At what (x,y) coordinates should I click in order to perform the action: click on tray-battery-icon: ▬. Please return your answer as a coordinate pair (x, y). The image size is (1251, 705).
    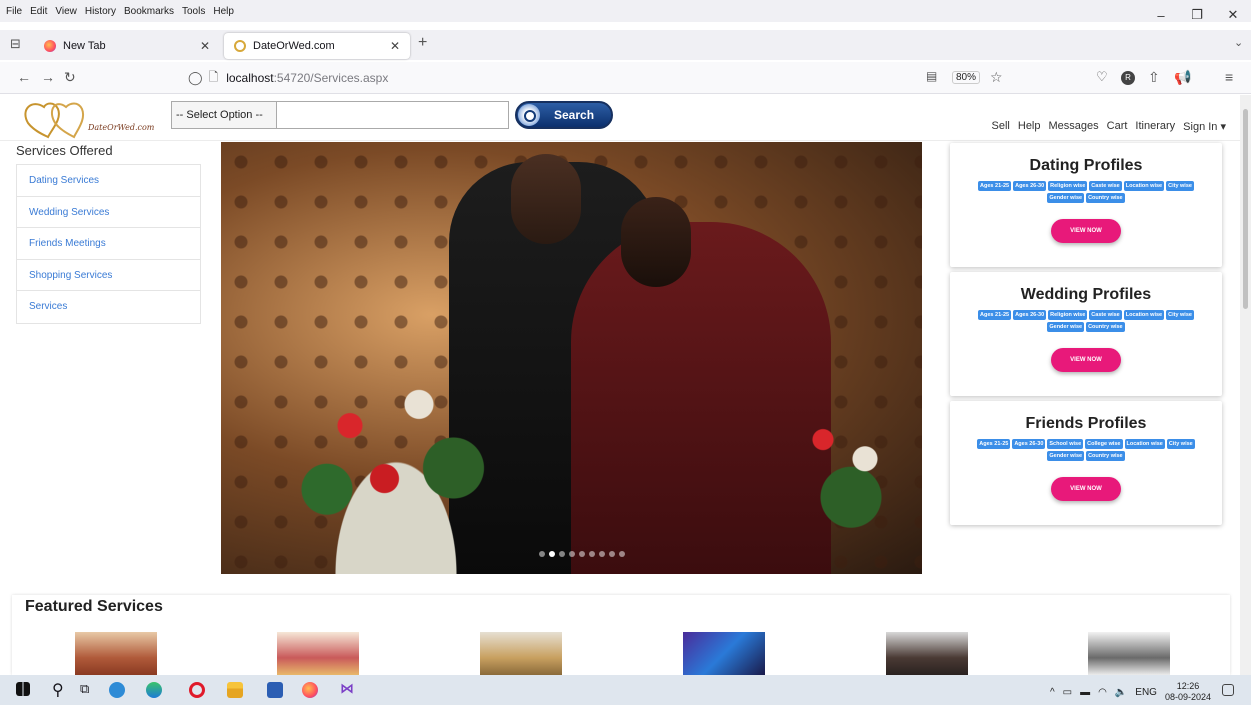
    Looking at the image, I should click on (1085, 692).